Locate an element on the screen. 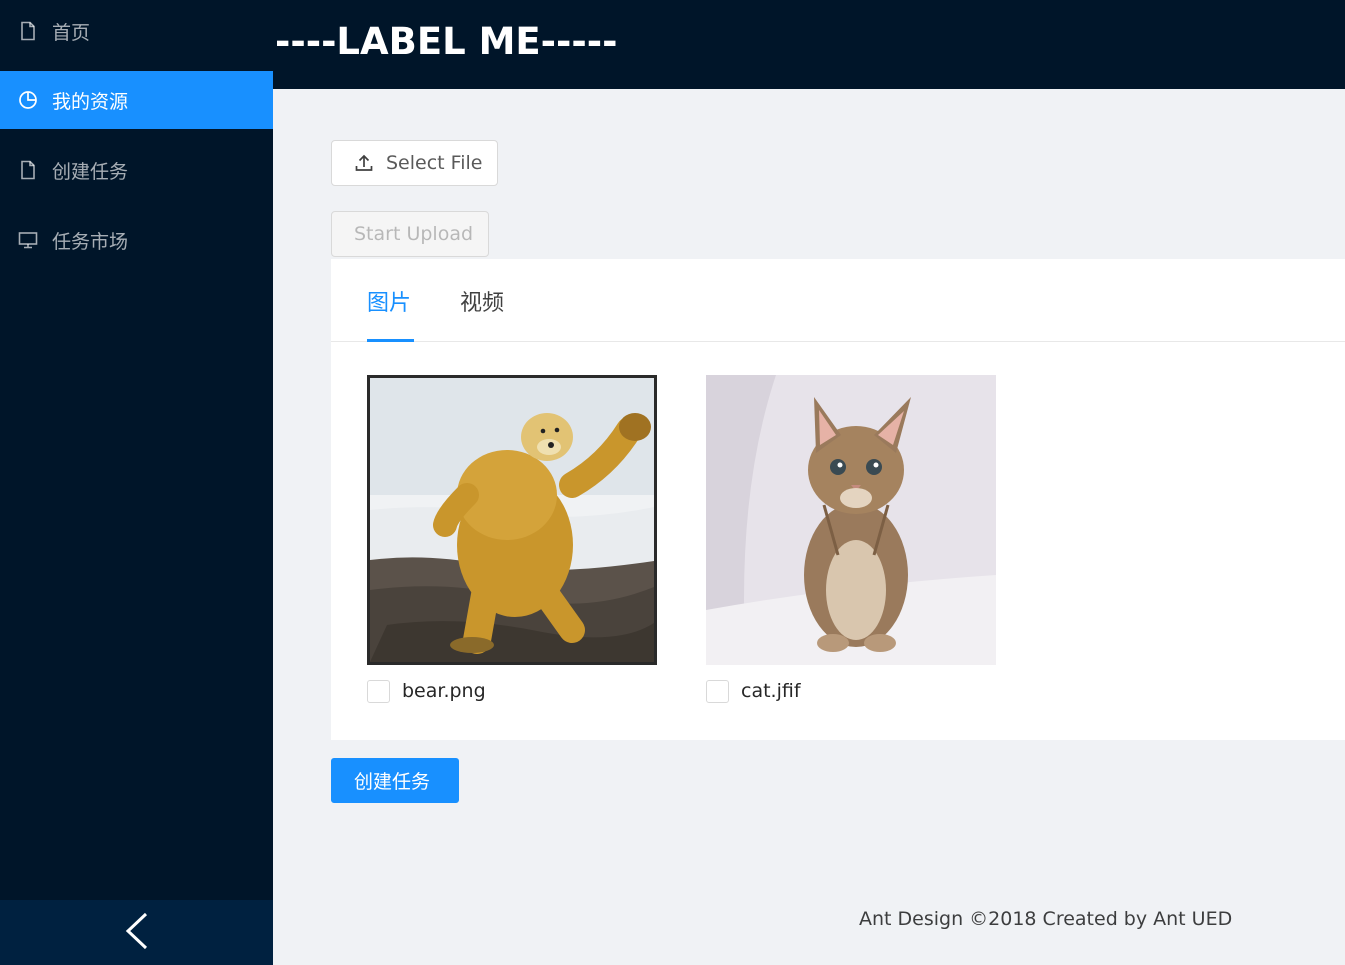  sidebar-item-create-task: 创建任务 is located at coordinates (136, 170).